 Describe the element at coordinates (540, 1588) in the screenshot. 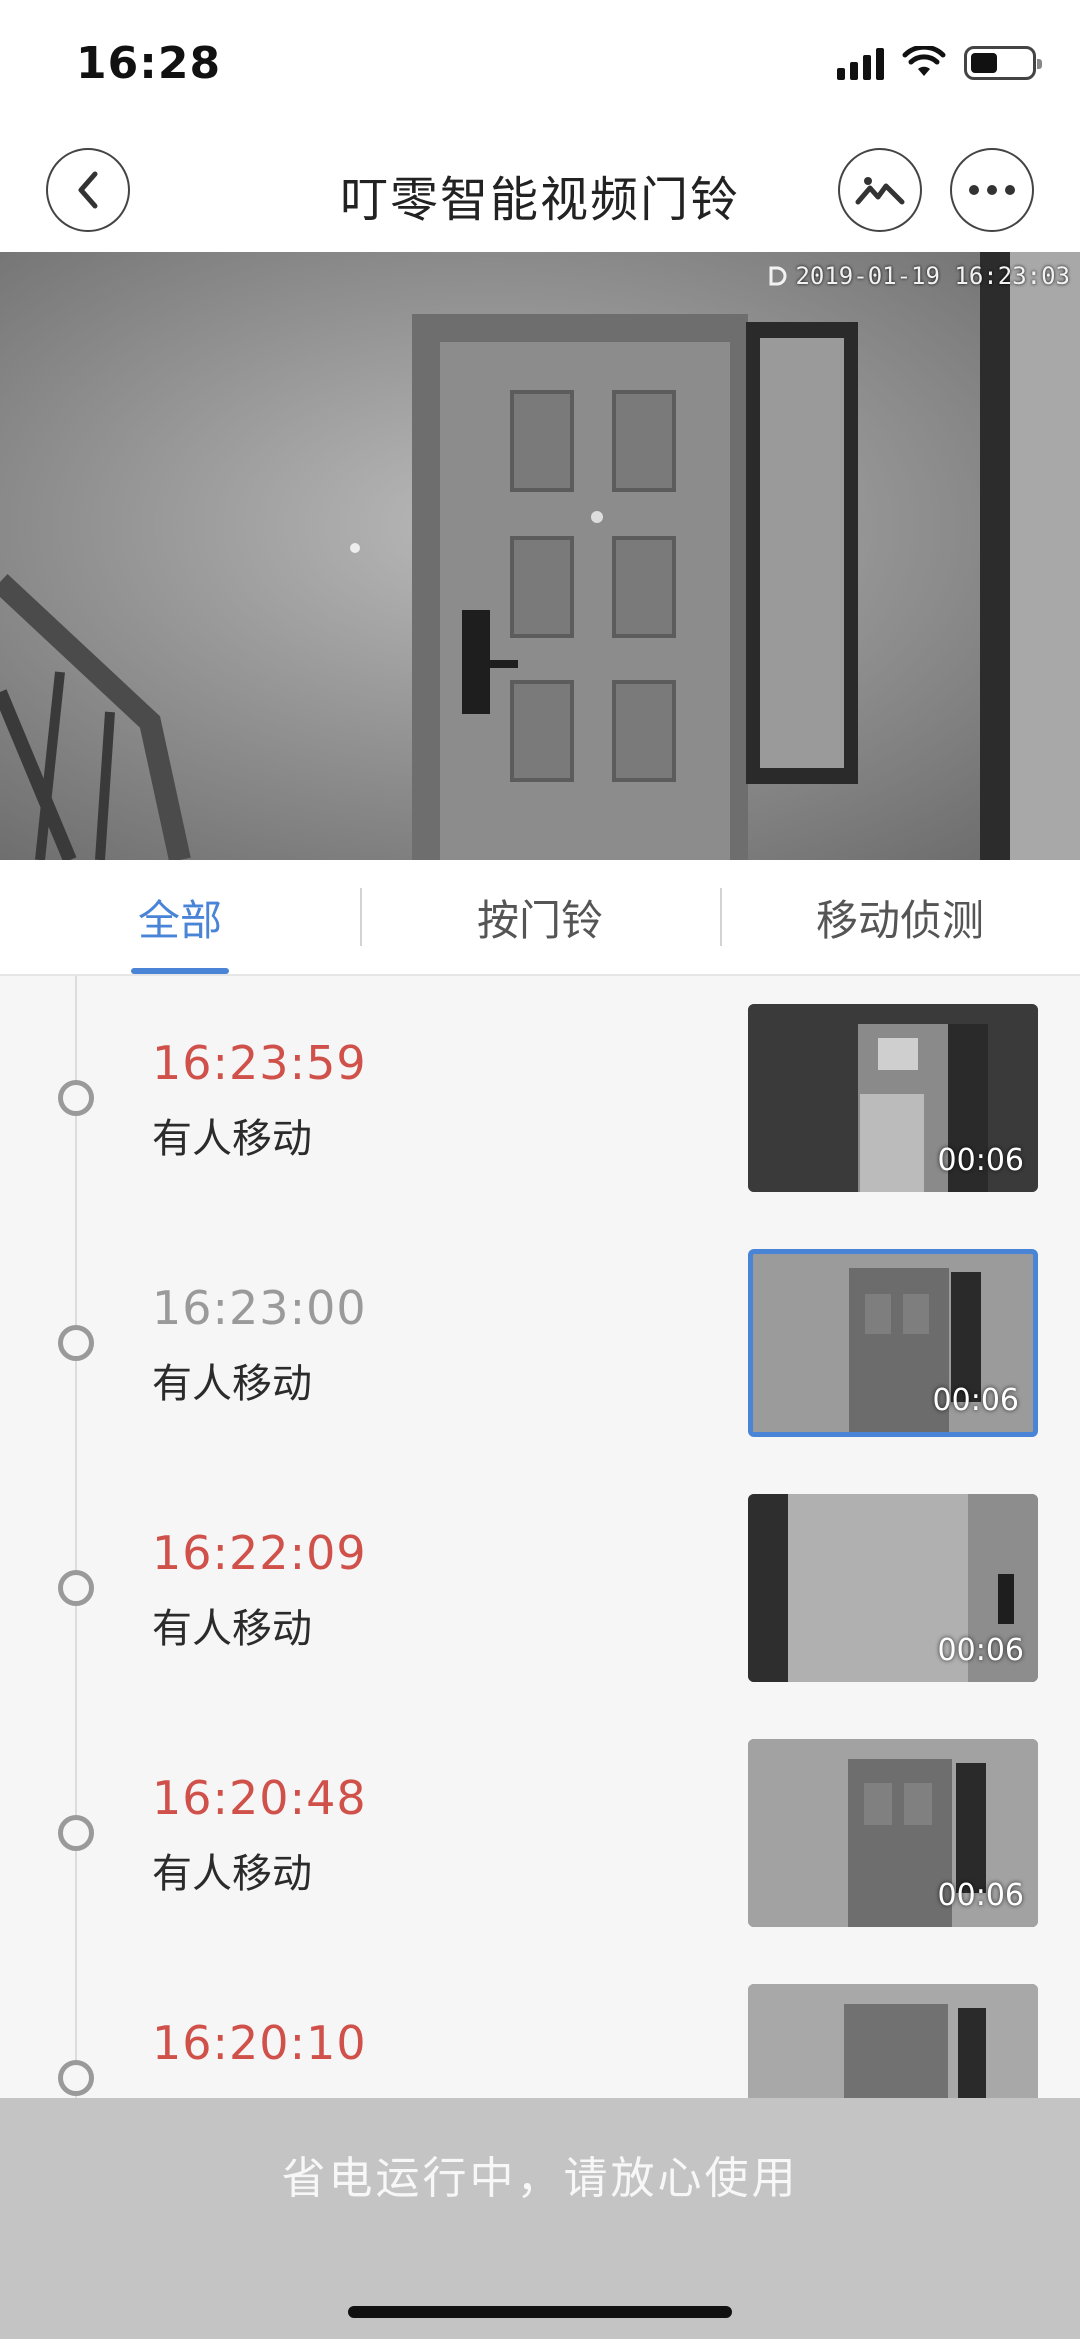

I see `event-item: 16:22:09 有人移动 00:06` at that location.